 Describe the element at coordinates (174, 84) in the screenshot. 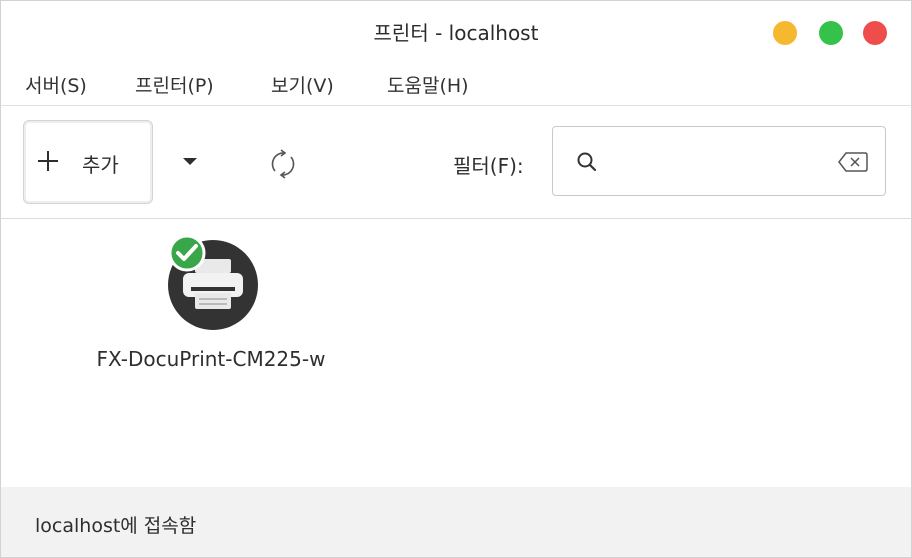

I see `menu-printer: 프린터(P)` at that location.